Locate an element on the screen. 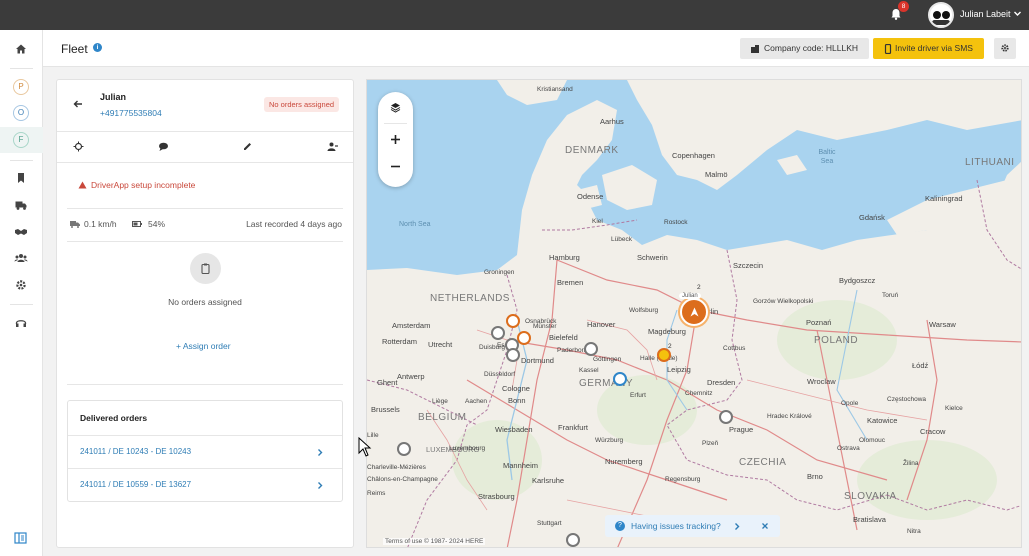  page-title: Fleet is located at coordinates (74, 49).